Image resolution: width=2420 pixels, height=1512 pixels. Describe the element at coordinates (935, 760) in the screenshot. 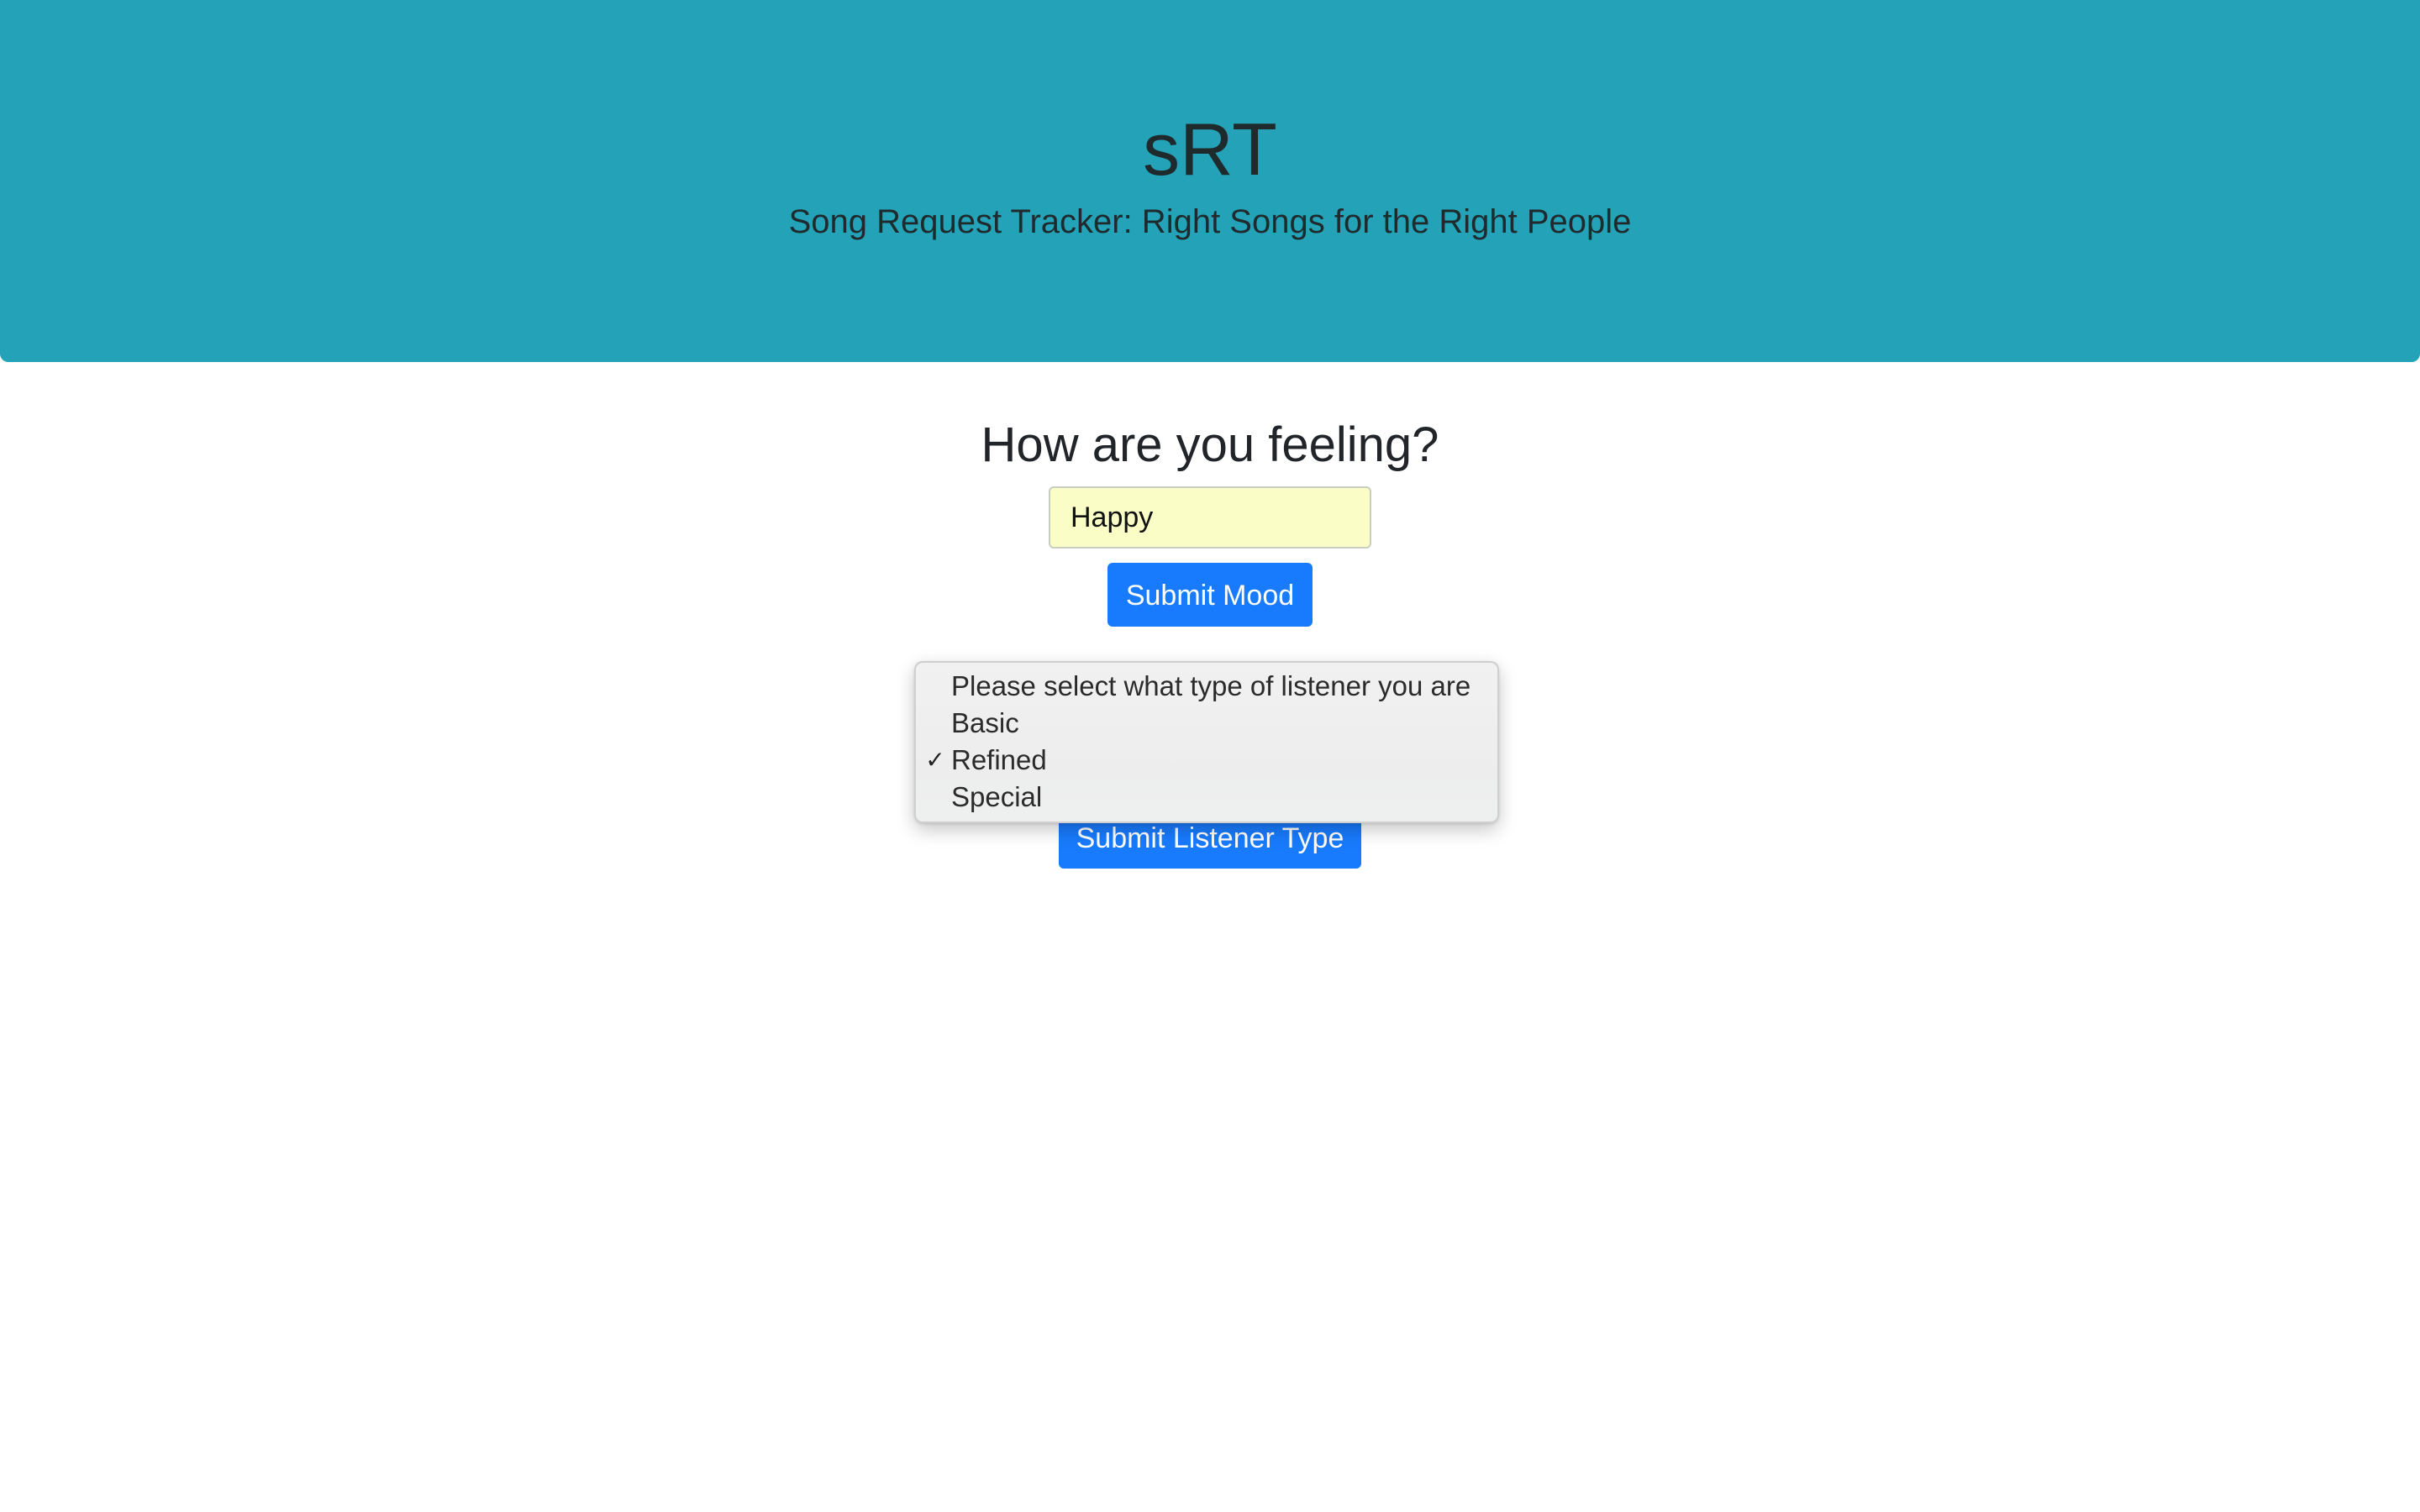

I see `checkmark-icon: ✓` at that location.